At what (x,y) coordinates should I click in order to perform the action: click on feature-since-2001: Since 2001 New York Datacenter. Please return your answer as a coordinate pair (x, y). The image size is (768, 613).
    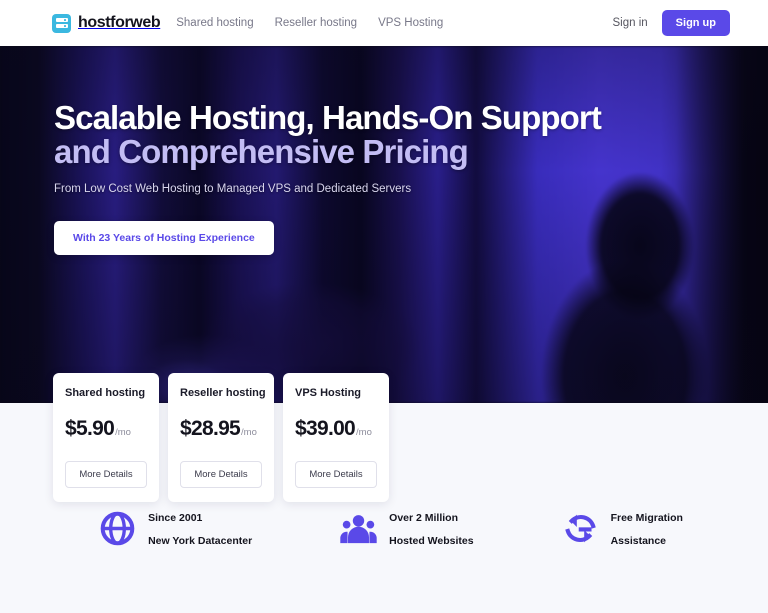
    Looking at the image, I should click on (175, 528).